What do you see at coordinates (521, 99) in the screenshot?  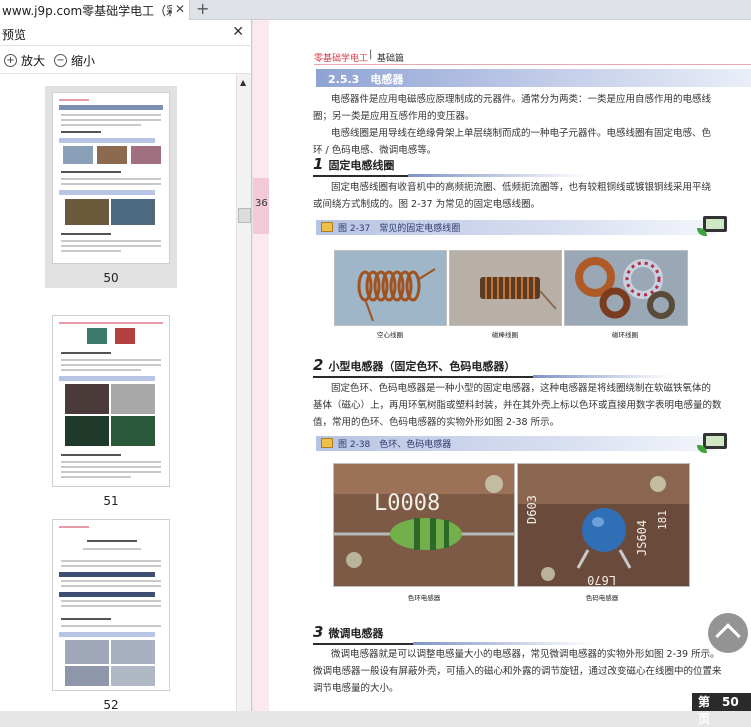 I see `text-line: 电感器件是应用电磁感应原理制成的元器件。通常分为两类：一类是应用自感作用的电感线` at bounding box center [521, 99].